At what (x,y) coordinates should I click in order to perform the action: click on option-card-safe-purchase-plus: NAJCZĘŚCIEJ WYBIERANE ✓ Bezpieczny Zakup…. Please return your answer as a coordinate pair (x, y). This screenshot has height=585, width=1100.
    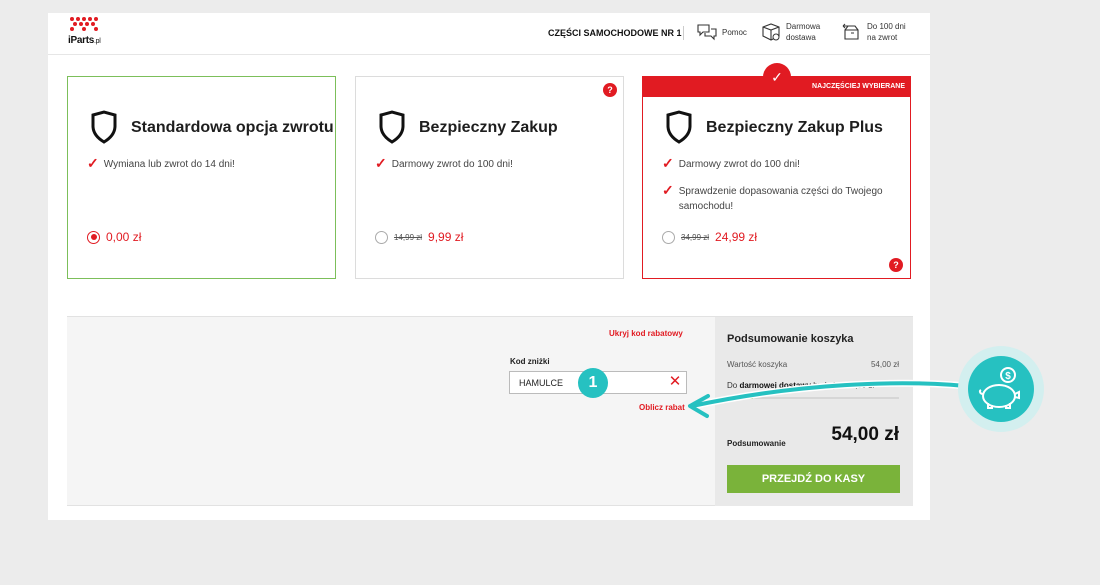
    Looking at the image, I should click on (776, 171).